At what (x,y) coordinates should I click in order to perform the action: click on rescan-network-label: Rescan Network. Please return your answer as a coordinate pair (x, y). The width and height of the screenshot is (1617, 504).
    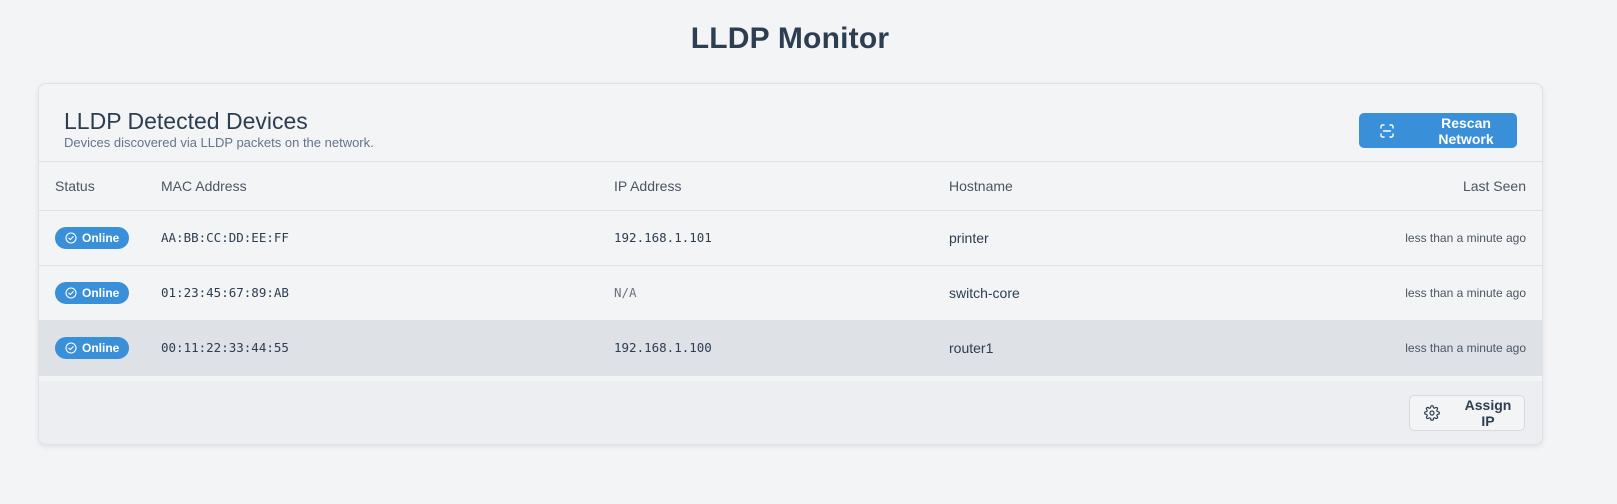
    Looking at the image, I should click on (1466, 130).